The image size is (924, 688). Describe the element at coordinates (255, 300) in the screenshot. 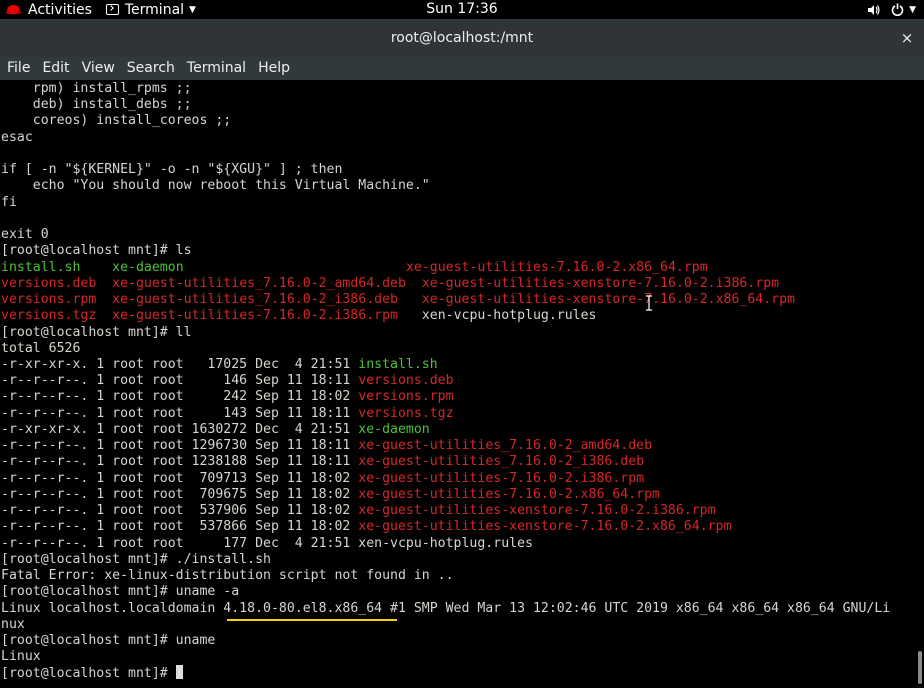

I see `terminal-text: xe-guest-utilities_7.16.0-2_i386.deb` at that location.